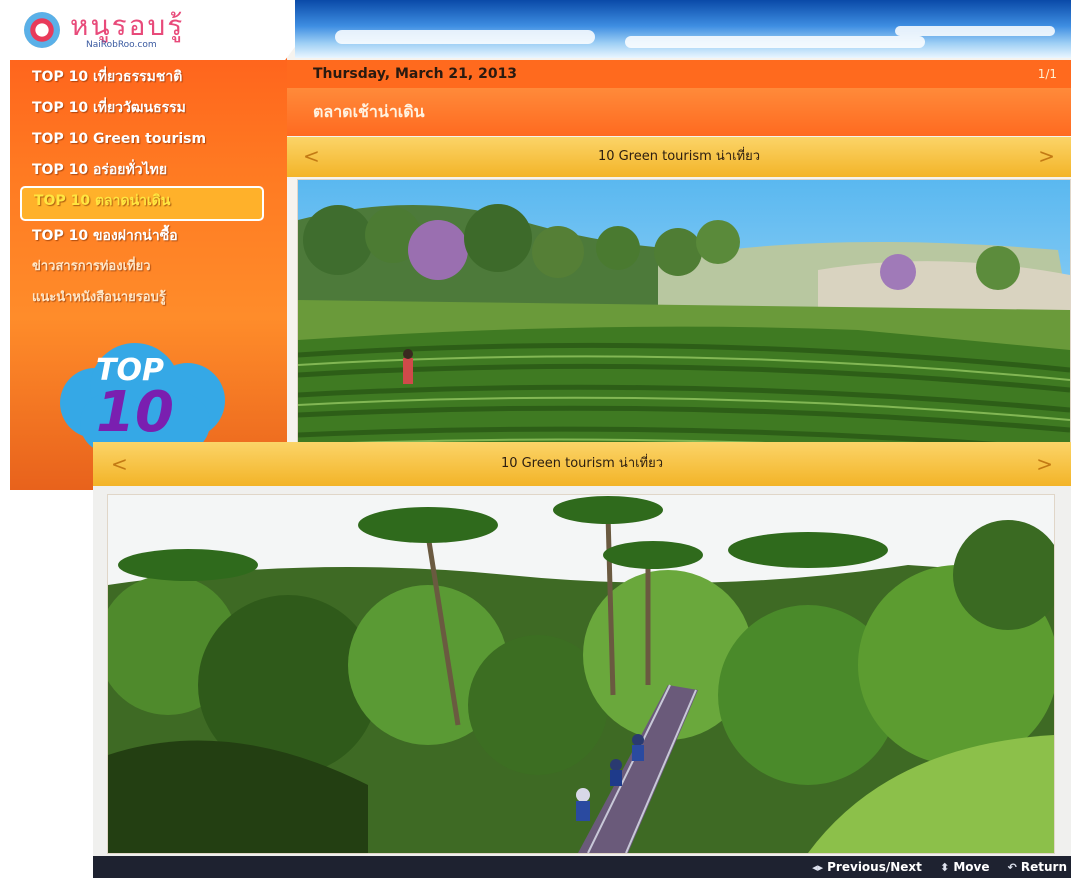 This screenshot has width=1071, height=878. Describe the element at coordinates (1043, 867) in the screenshot. I see `hint-return-label: Return` at that location.